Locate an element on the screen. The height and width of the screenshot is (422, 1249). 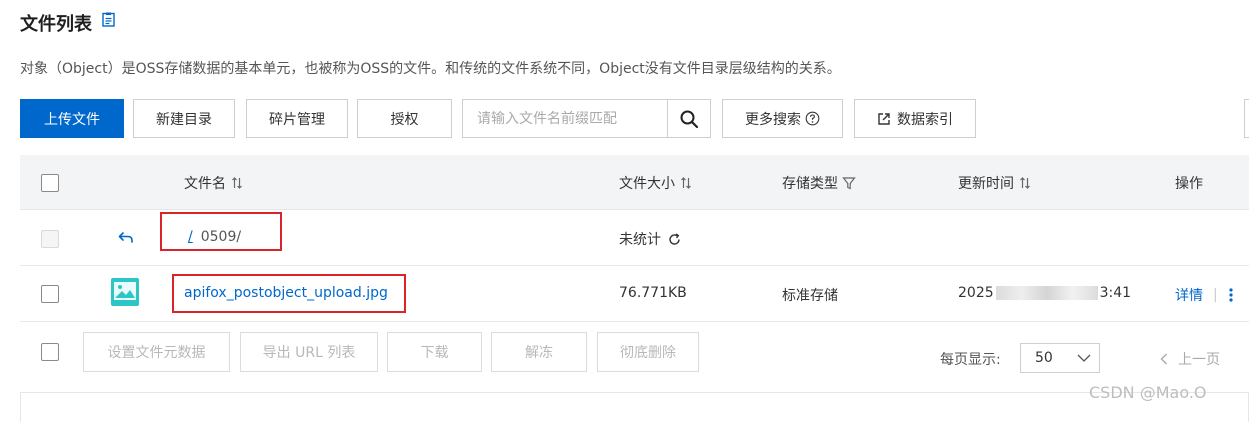
per-page-select: 50 is located at coordinates (1060, 358).